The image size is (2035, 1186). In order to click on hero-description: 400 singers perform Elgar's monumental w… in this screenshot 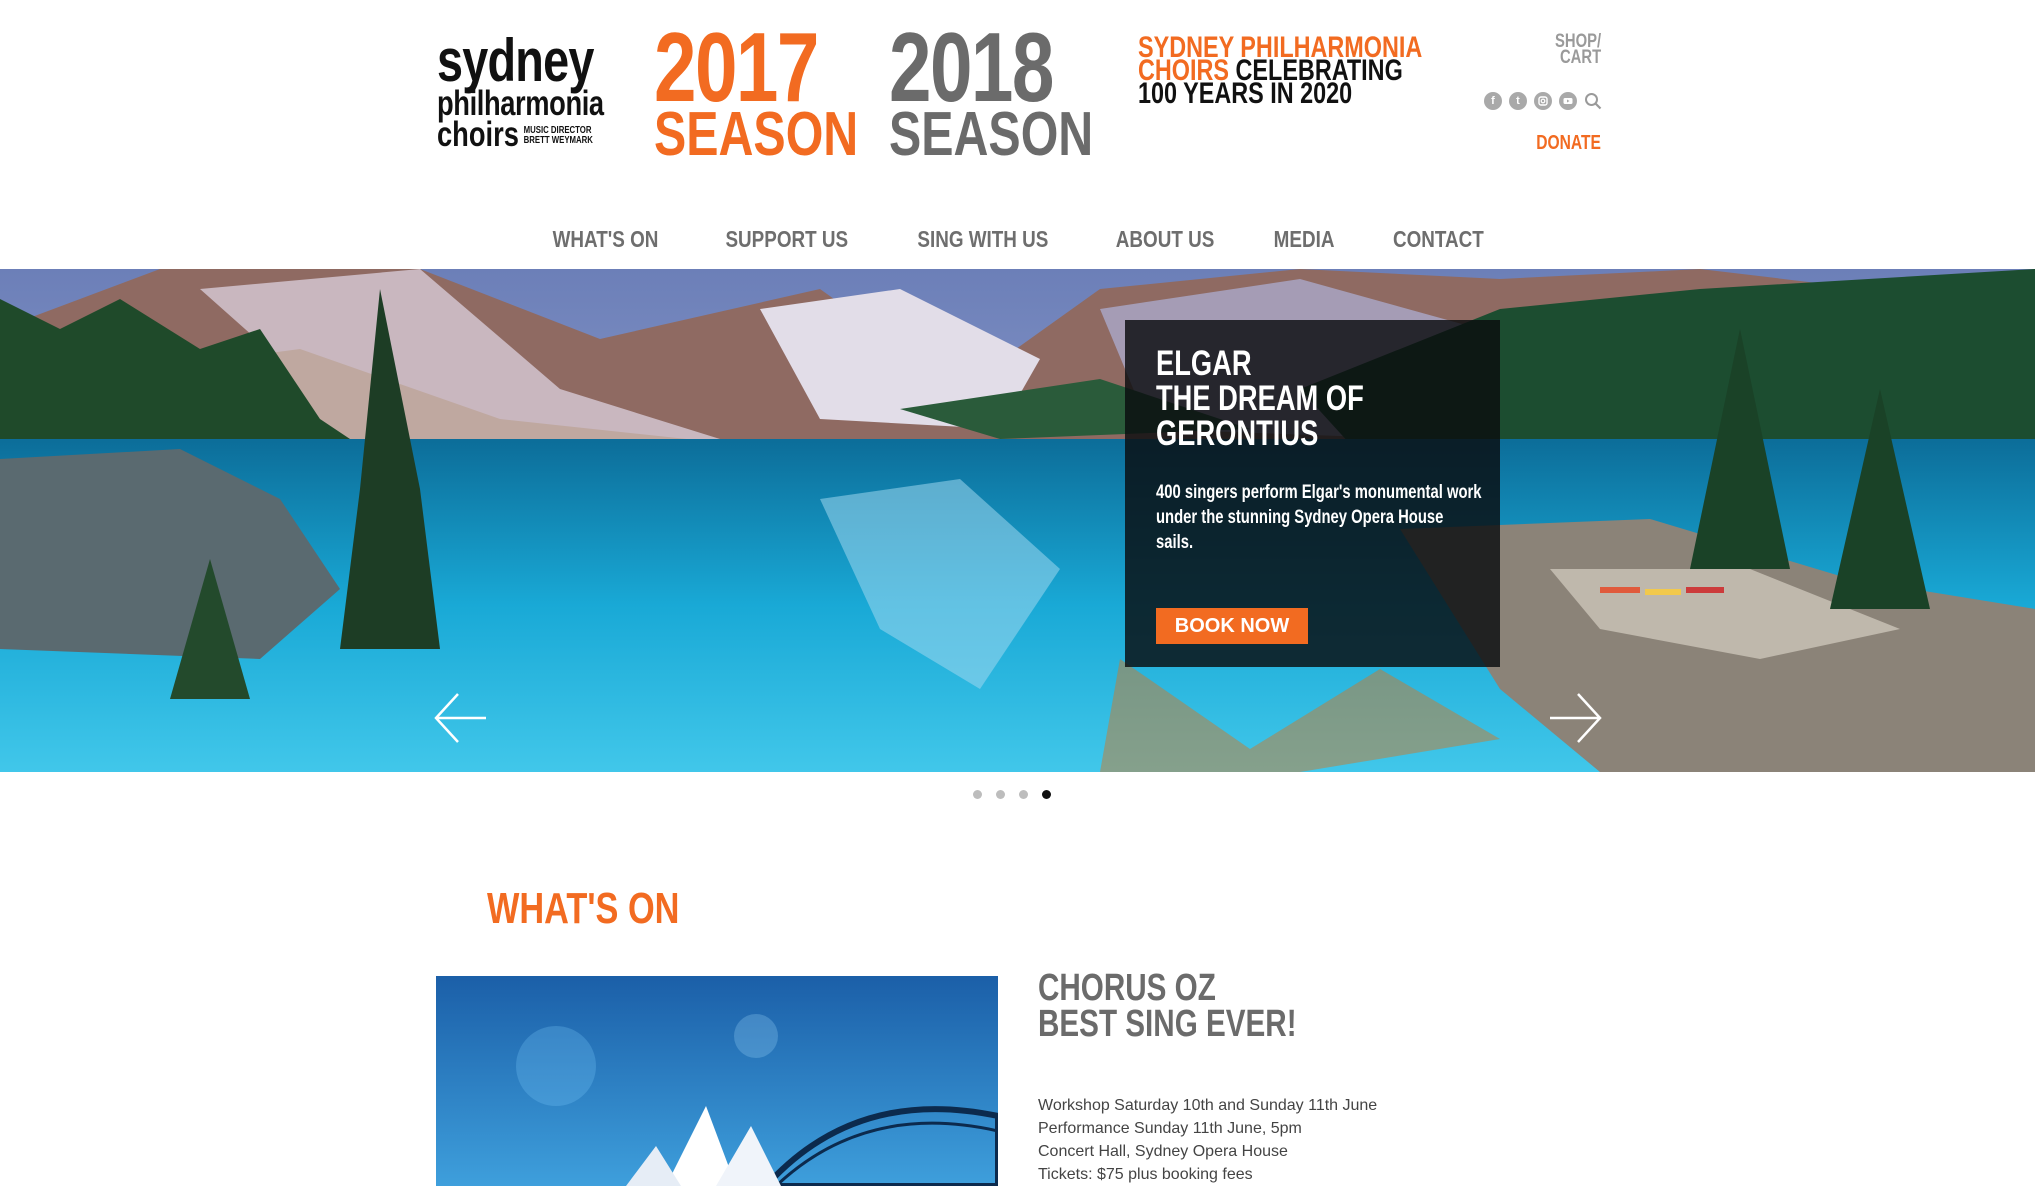, I will do `click(1326, 517)`.